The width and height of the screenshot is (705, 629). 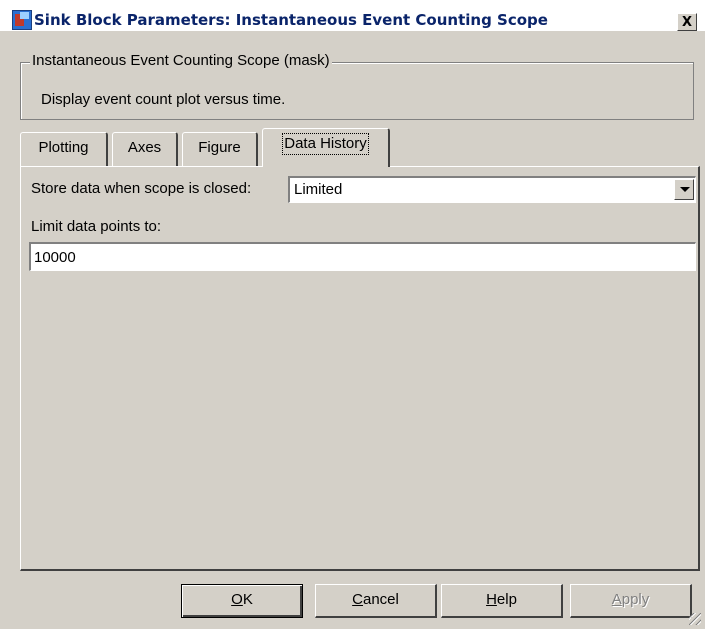 I want to click on cancel-mnemonic: C, so click(x=357, y=599).